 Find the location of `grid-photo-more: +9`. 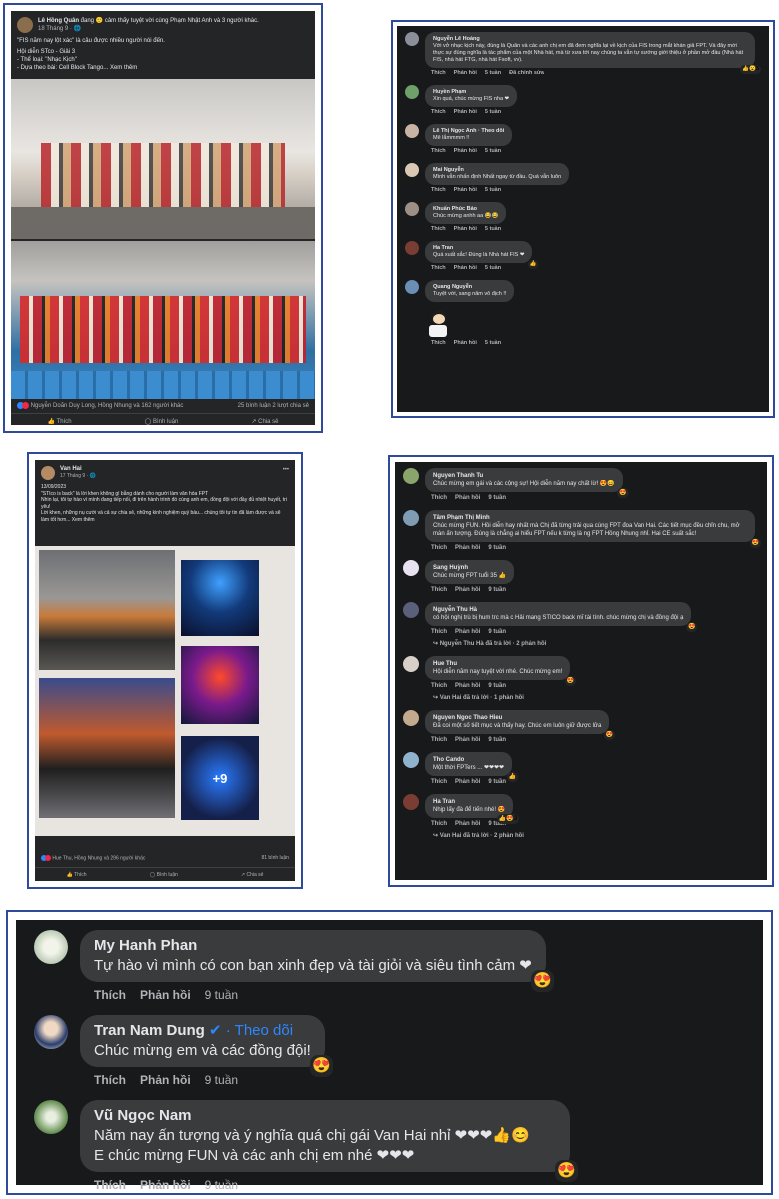

grid-photo-more: +9 is located at coordinates (220, 778).